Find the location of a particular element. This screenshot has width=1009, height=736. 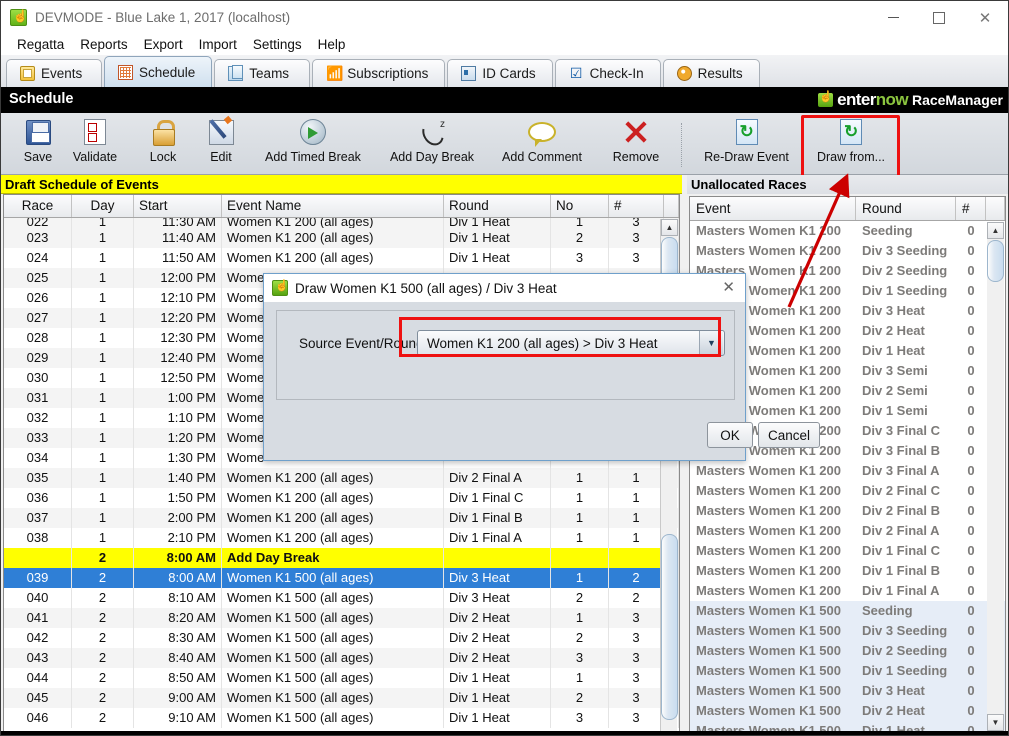

cell-round: Div 1 Seeding is located at coordinates (905, 290).